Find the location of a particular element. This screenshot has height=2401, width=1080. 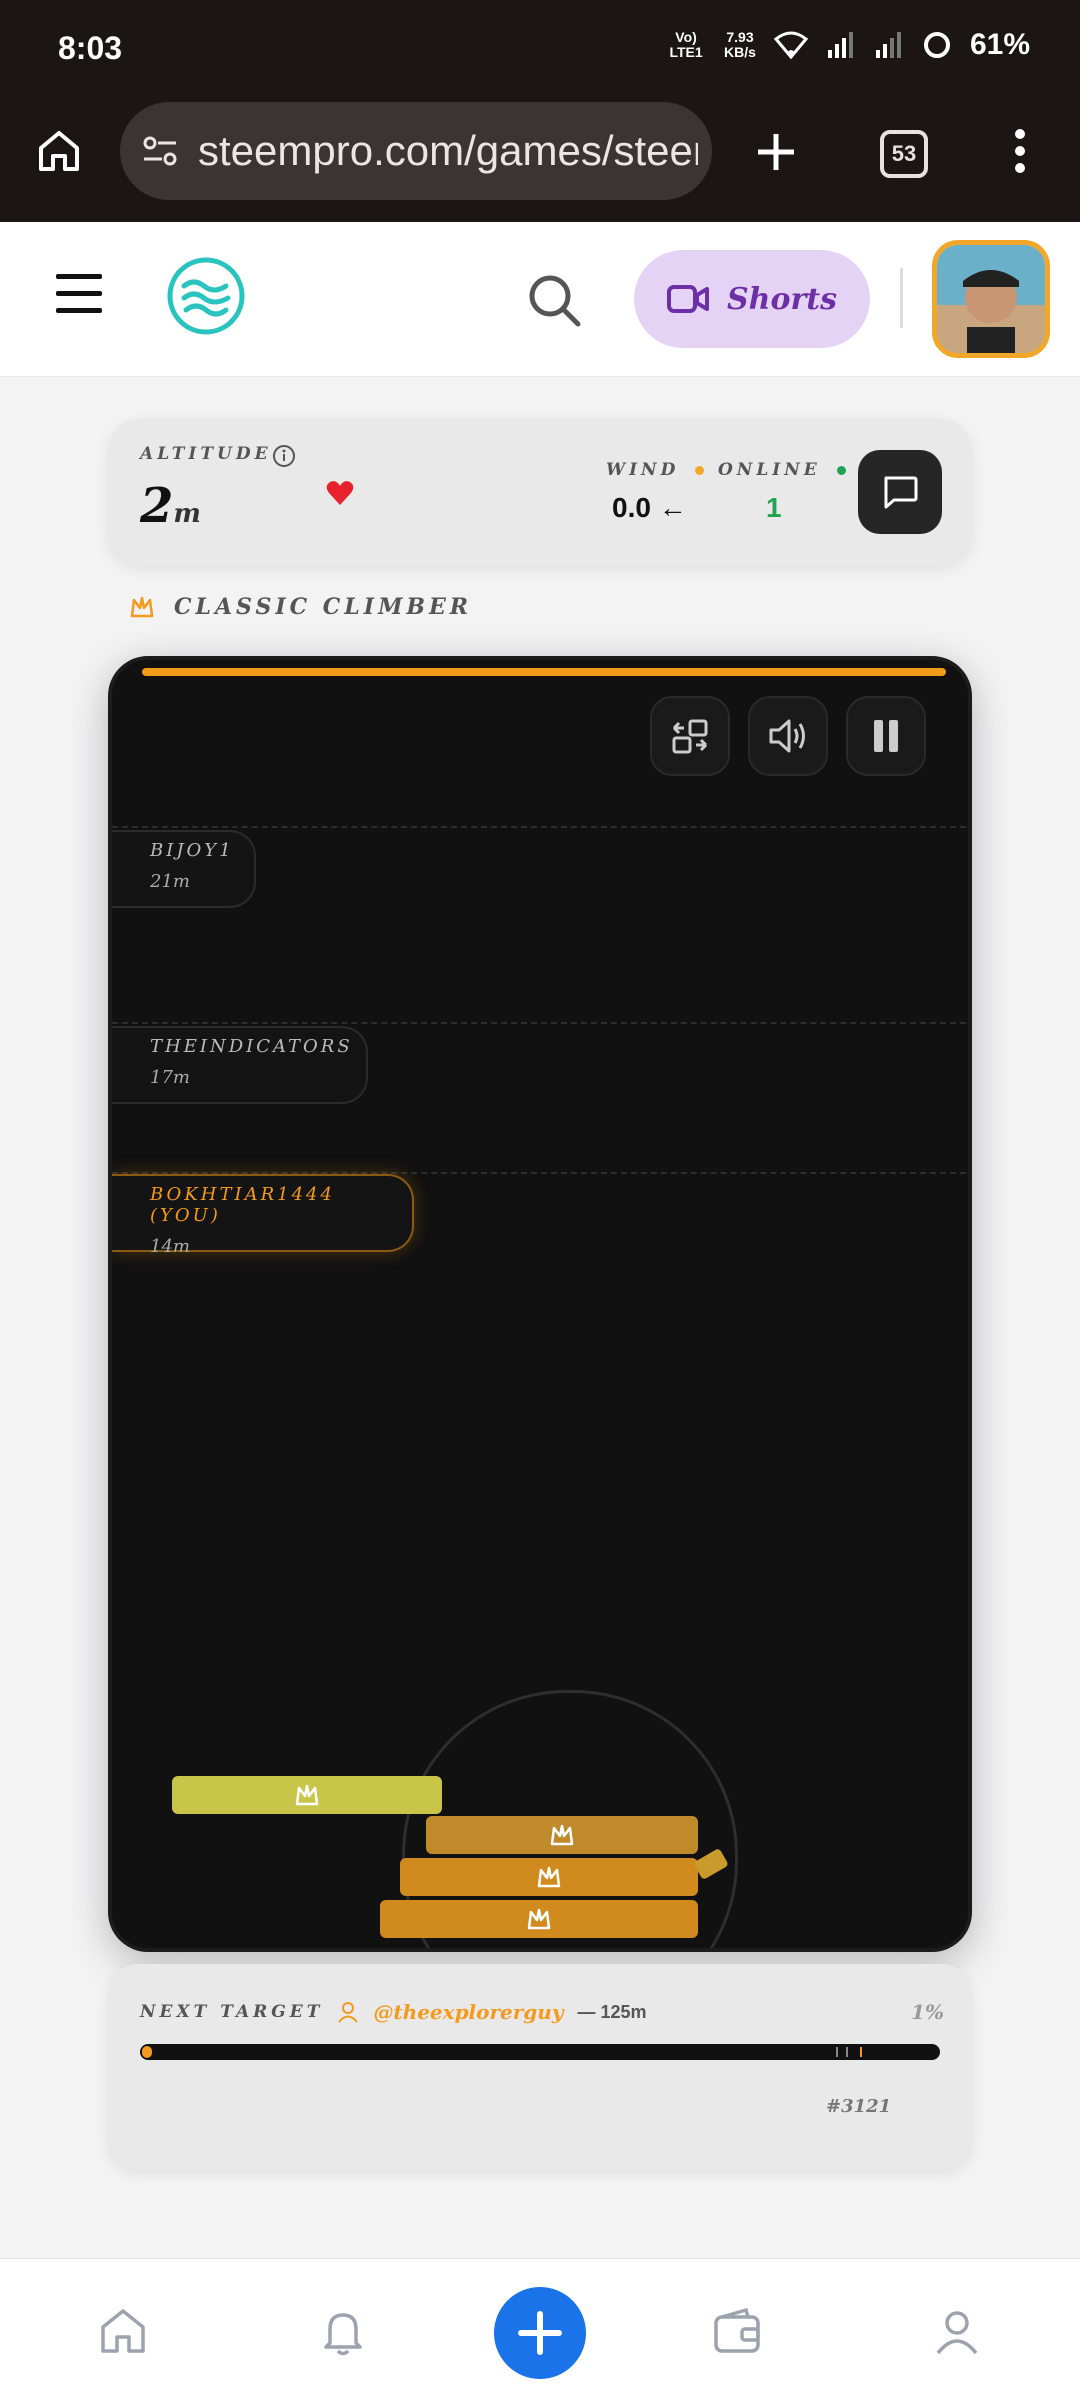

menu-icon is located at coordinates (79, 294).